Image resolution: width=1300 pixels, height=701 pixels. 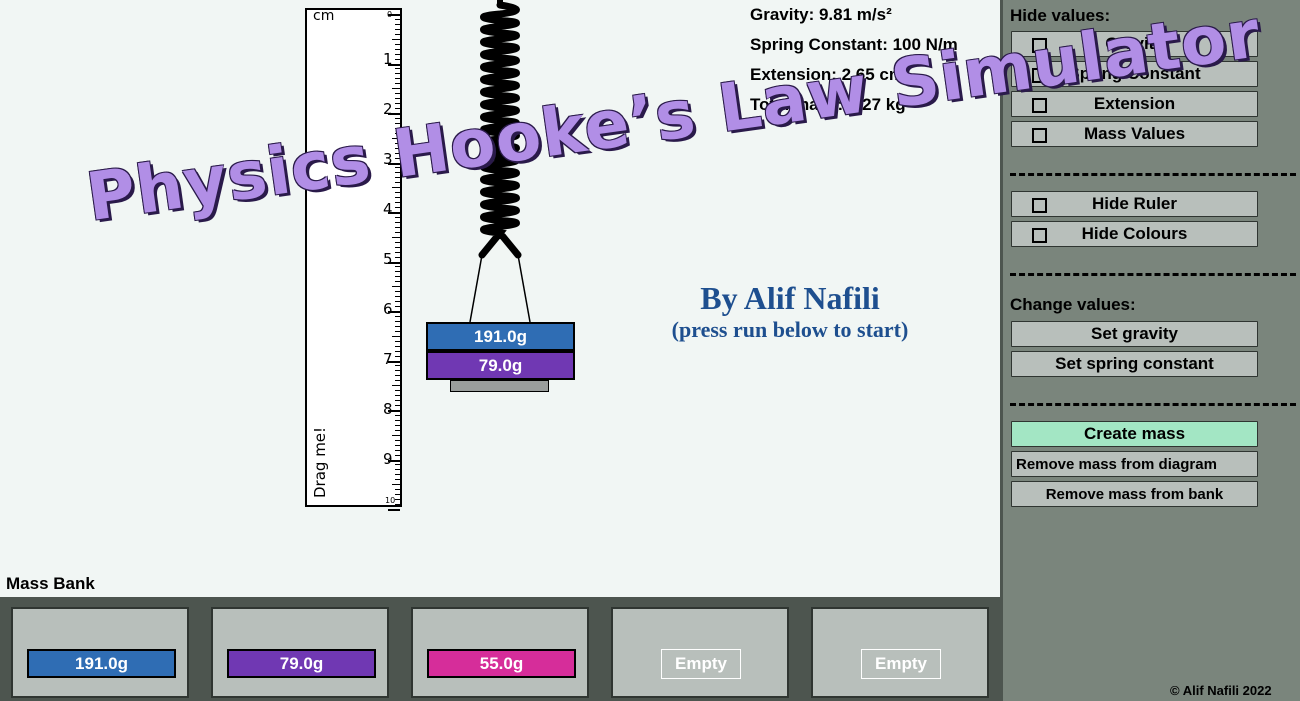 I want to click on set-gravity-button: Set gravity, so click(x=1134, y=334).